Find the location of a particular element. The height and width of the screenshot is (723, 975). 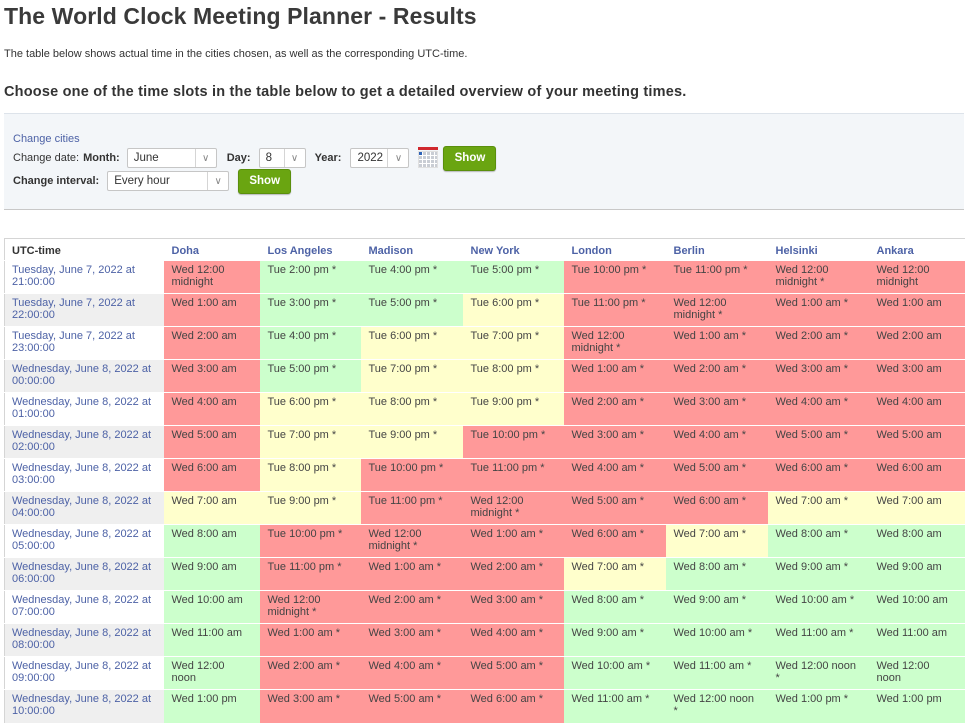

month-select: June ∨ is located at coordinates (171, 158).